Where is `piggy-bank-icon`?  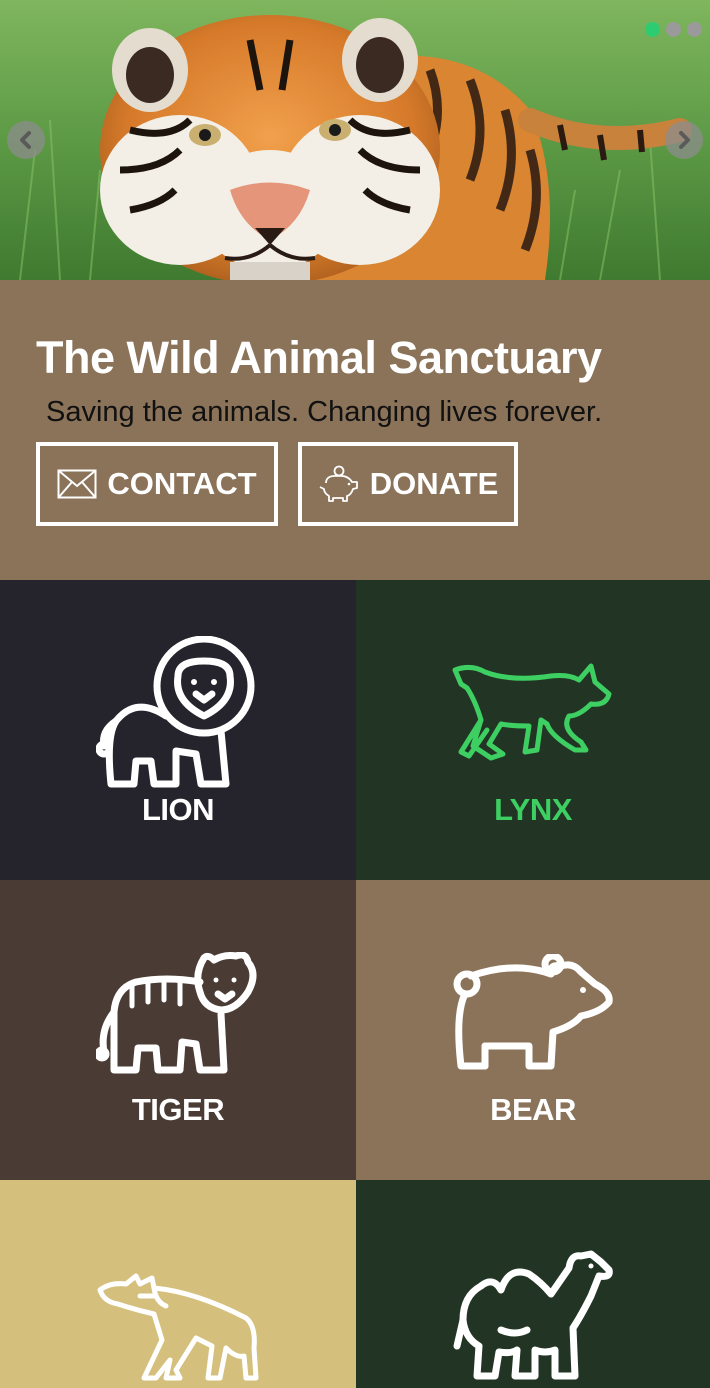 piggy-bank-icon is located at coordinates (338, 483).